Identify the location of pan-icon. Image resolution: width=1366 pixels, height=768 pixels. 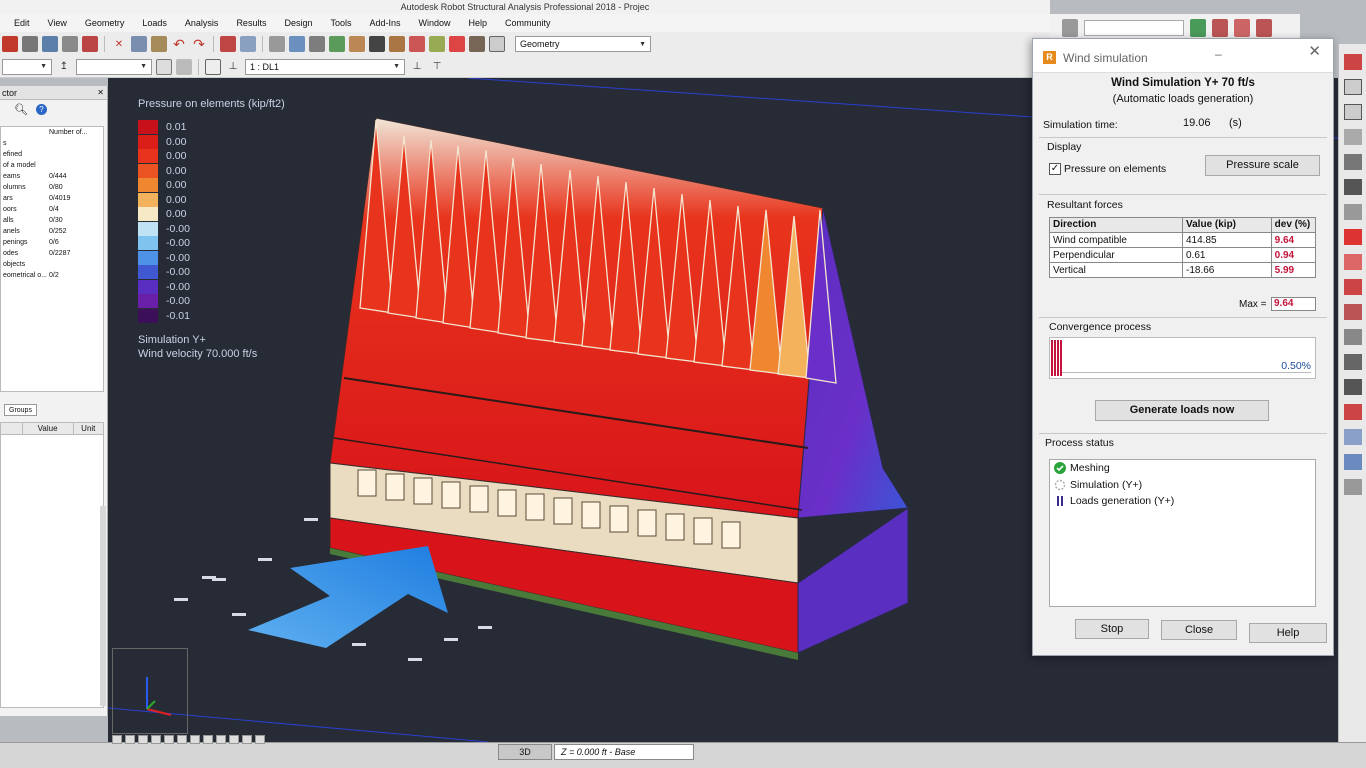
(337, 44).